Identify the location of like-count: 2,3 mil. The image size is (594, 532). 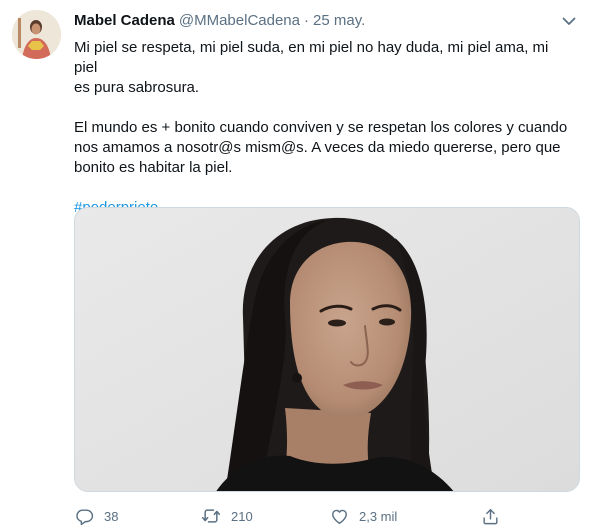
(378, 516).